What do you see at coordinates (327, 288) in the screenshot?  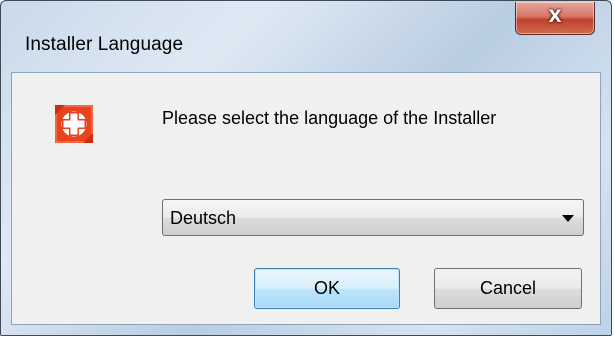 I see `ok-button: OK` at bounding box center [327, 288].